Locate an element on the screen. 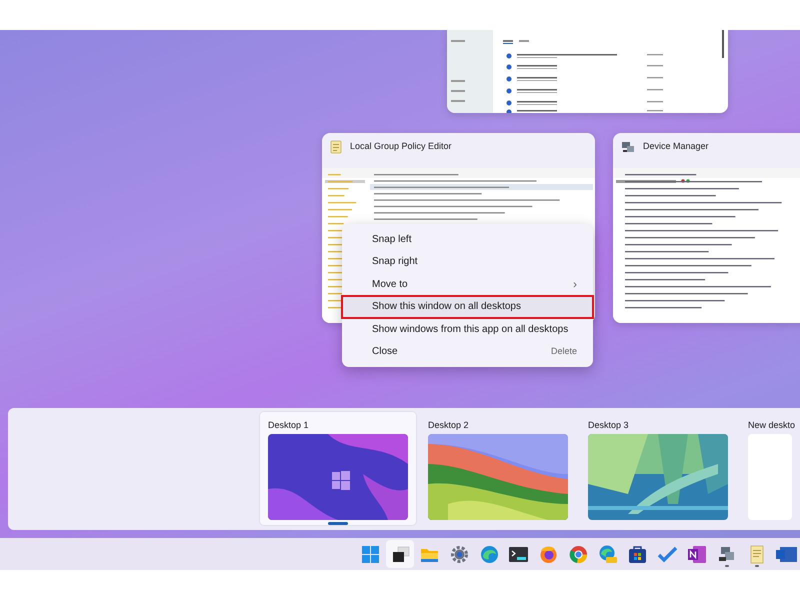  shortcut-label: Delete is located at coordinates (563, 351).